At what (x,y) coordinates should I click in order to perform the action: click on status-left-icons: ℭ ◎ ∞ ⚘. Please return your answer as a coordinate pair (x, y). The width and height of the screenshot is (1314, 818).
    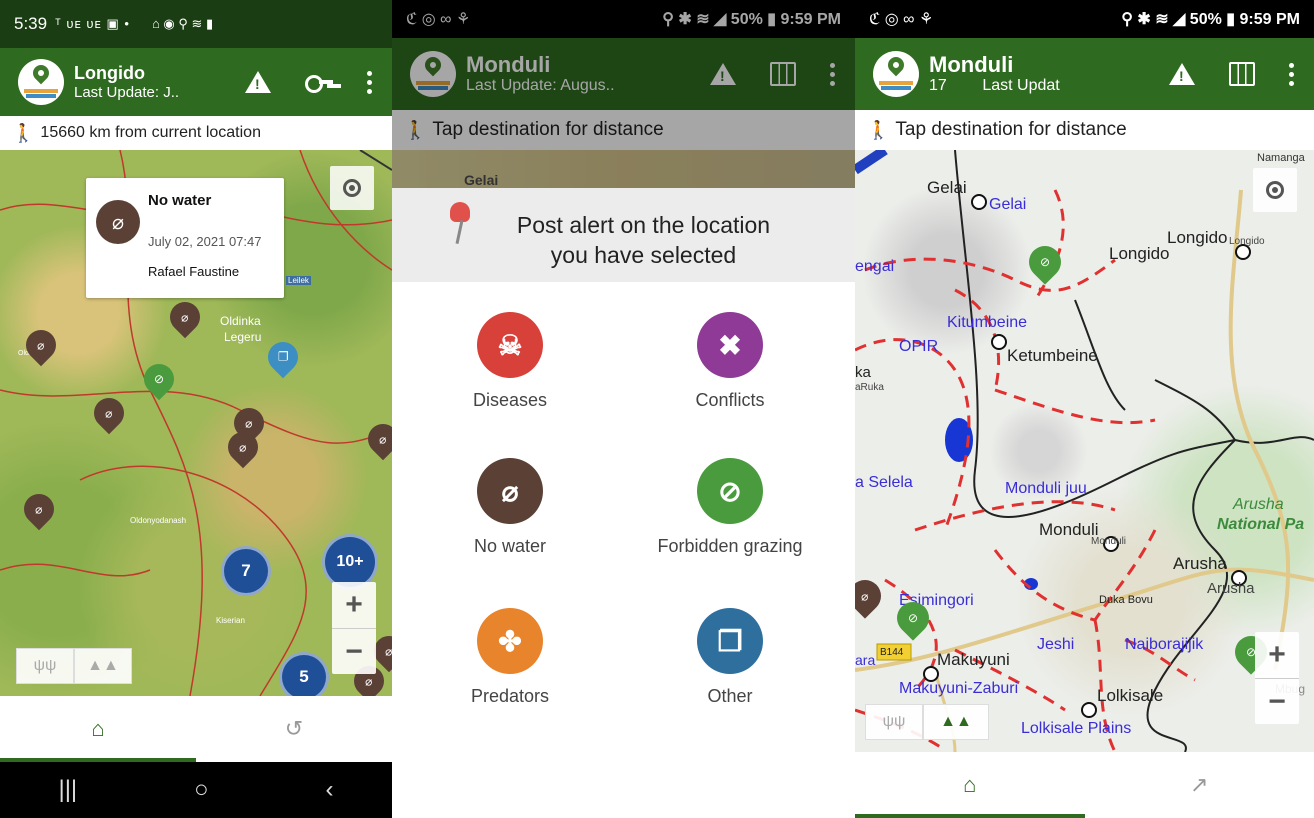
    Looking at the image, I should click on (901, 19).